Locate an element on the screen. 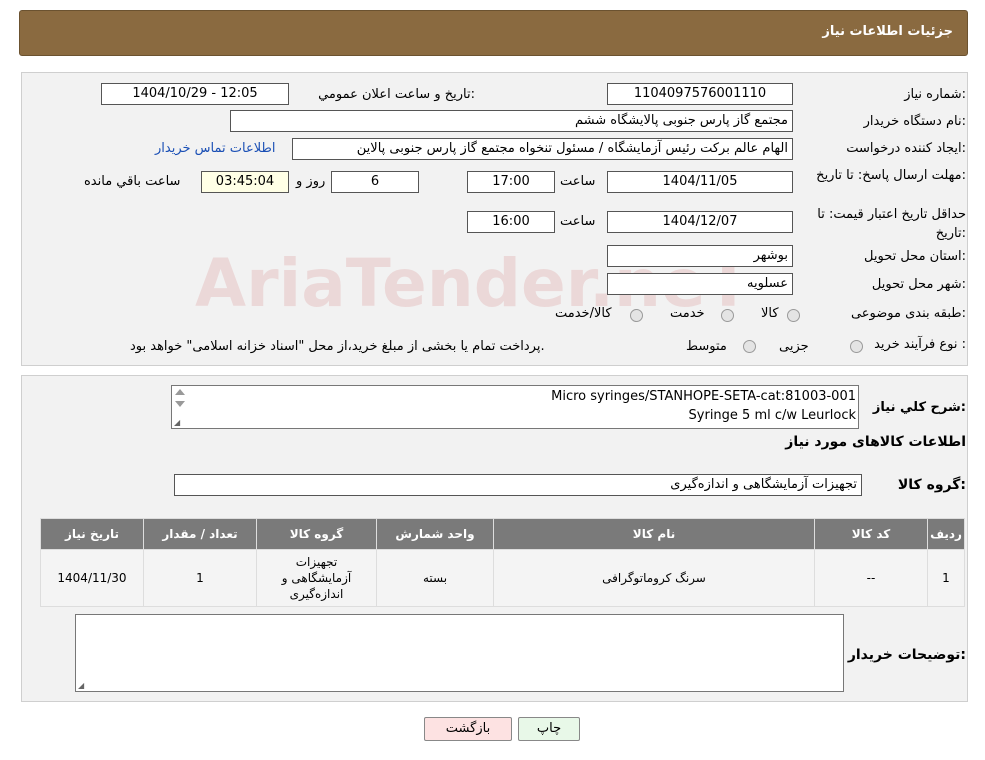  col-goods-name: نام کالا is located at coordinates (654, 534).